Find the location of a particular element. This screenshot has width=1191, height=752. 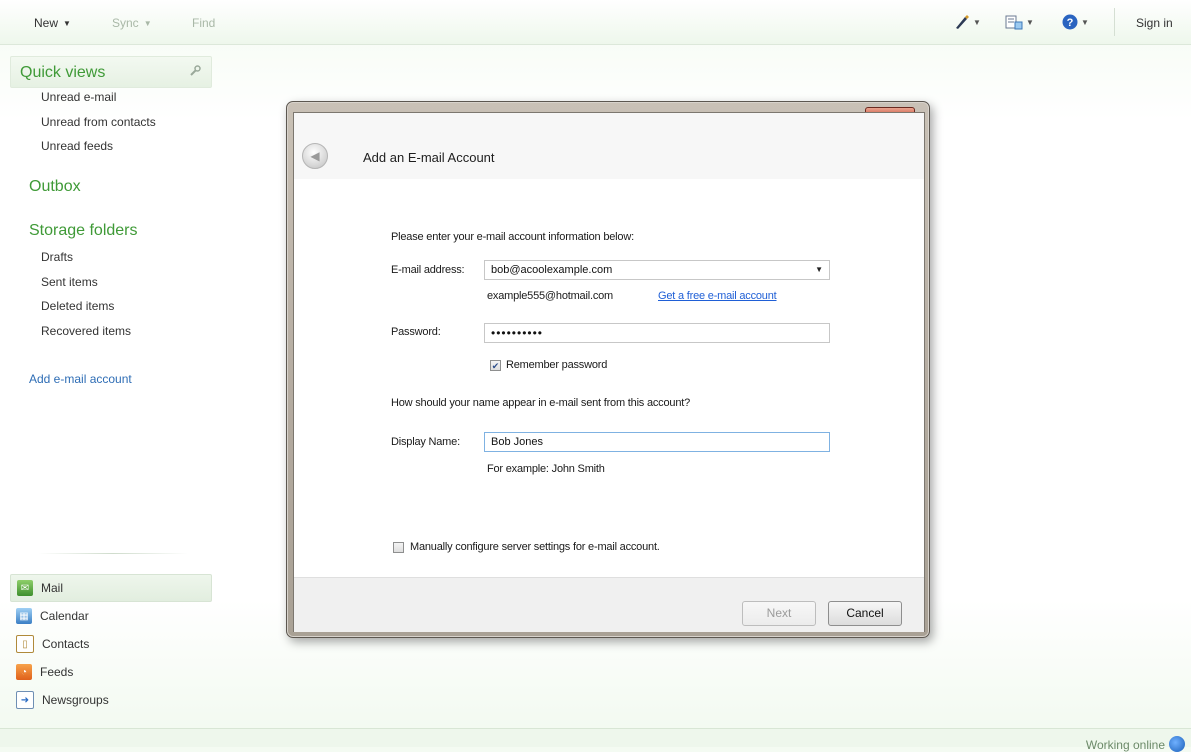

get-free-email-account-link: Get a free e-mail account is located at coordinates (717, 296).